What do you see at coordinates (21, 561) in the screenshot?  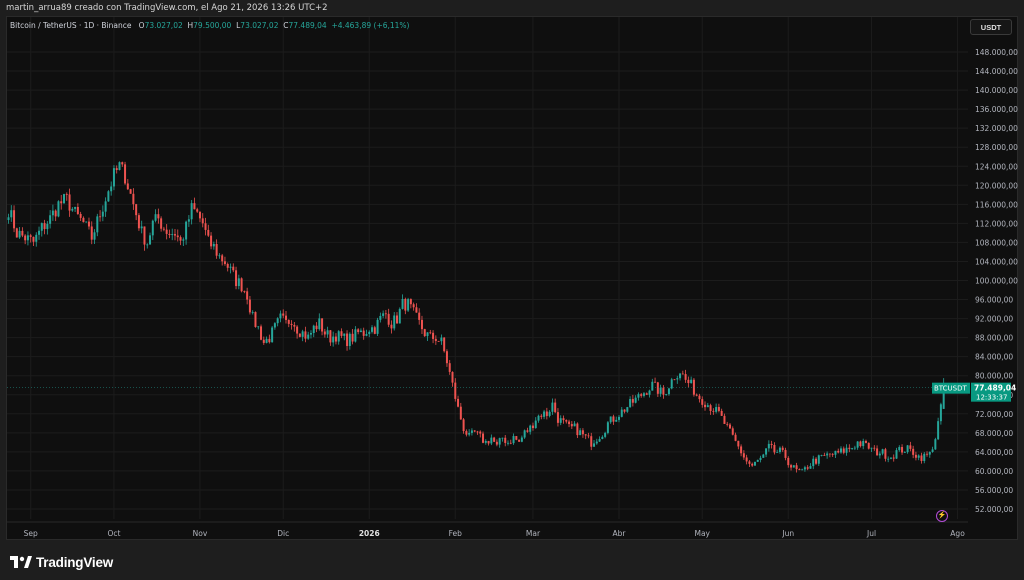 I see `tradingview-logo-icon` at bounding box center [21, 561].